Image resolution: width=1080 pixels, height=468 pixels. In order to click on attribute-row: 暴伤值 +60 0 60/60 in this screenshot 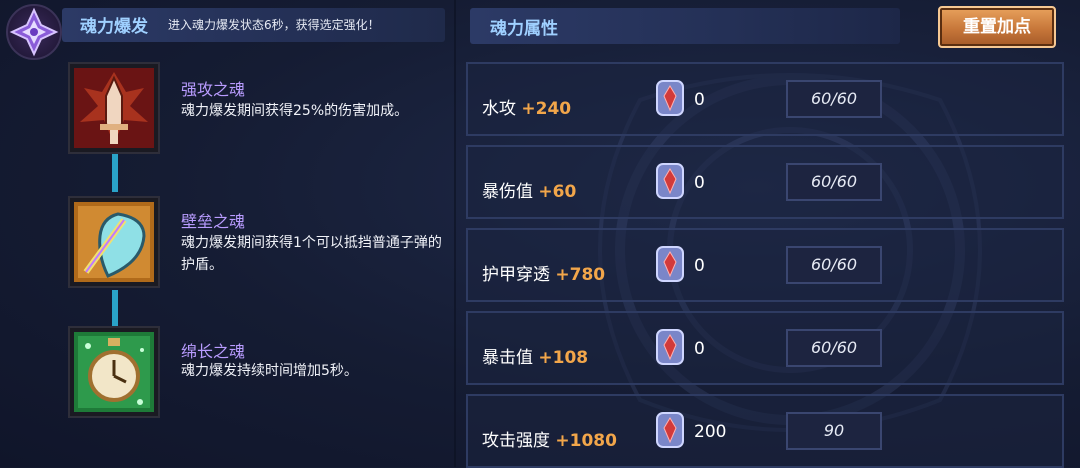, I will do `click(765, 182)`.